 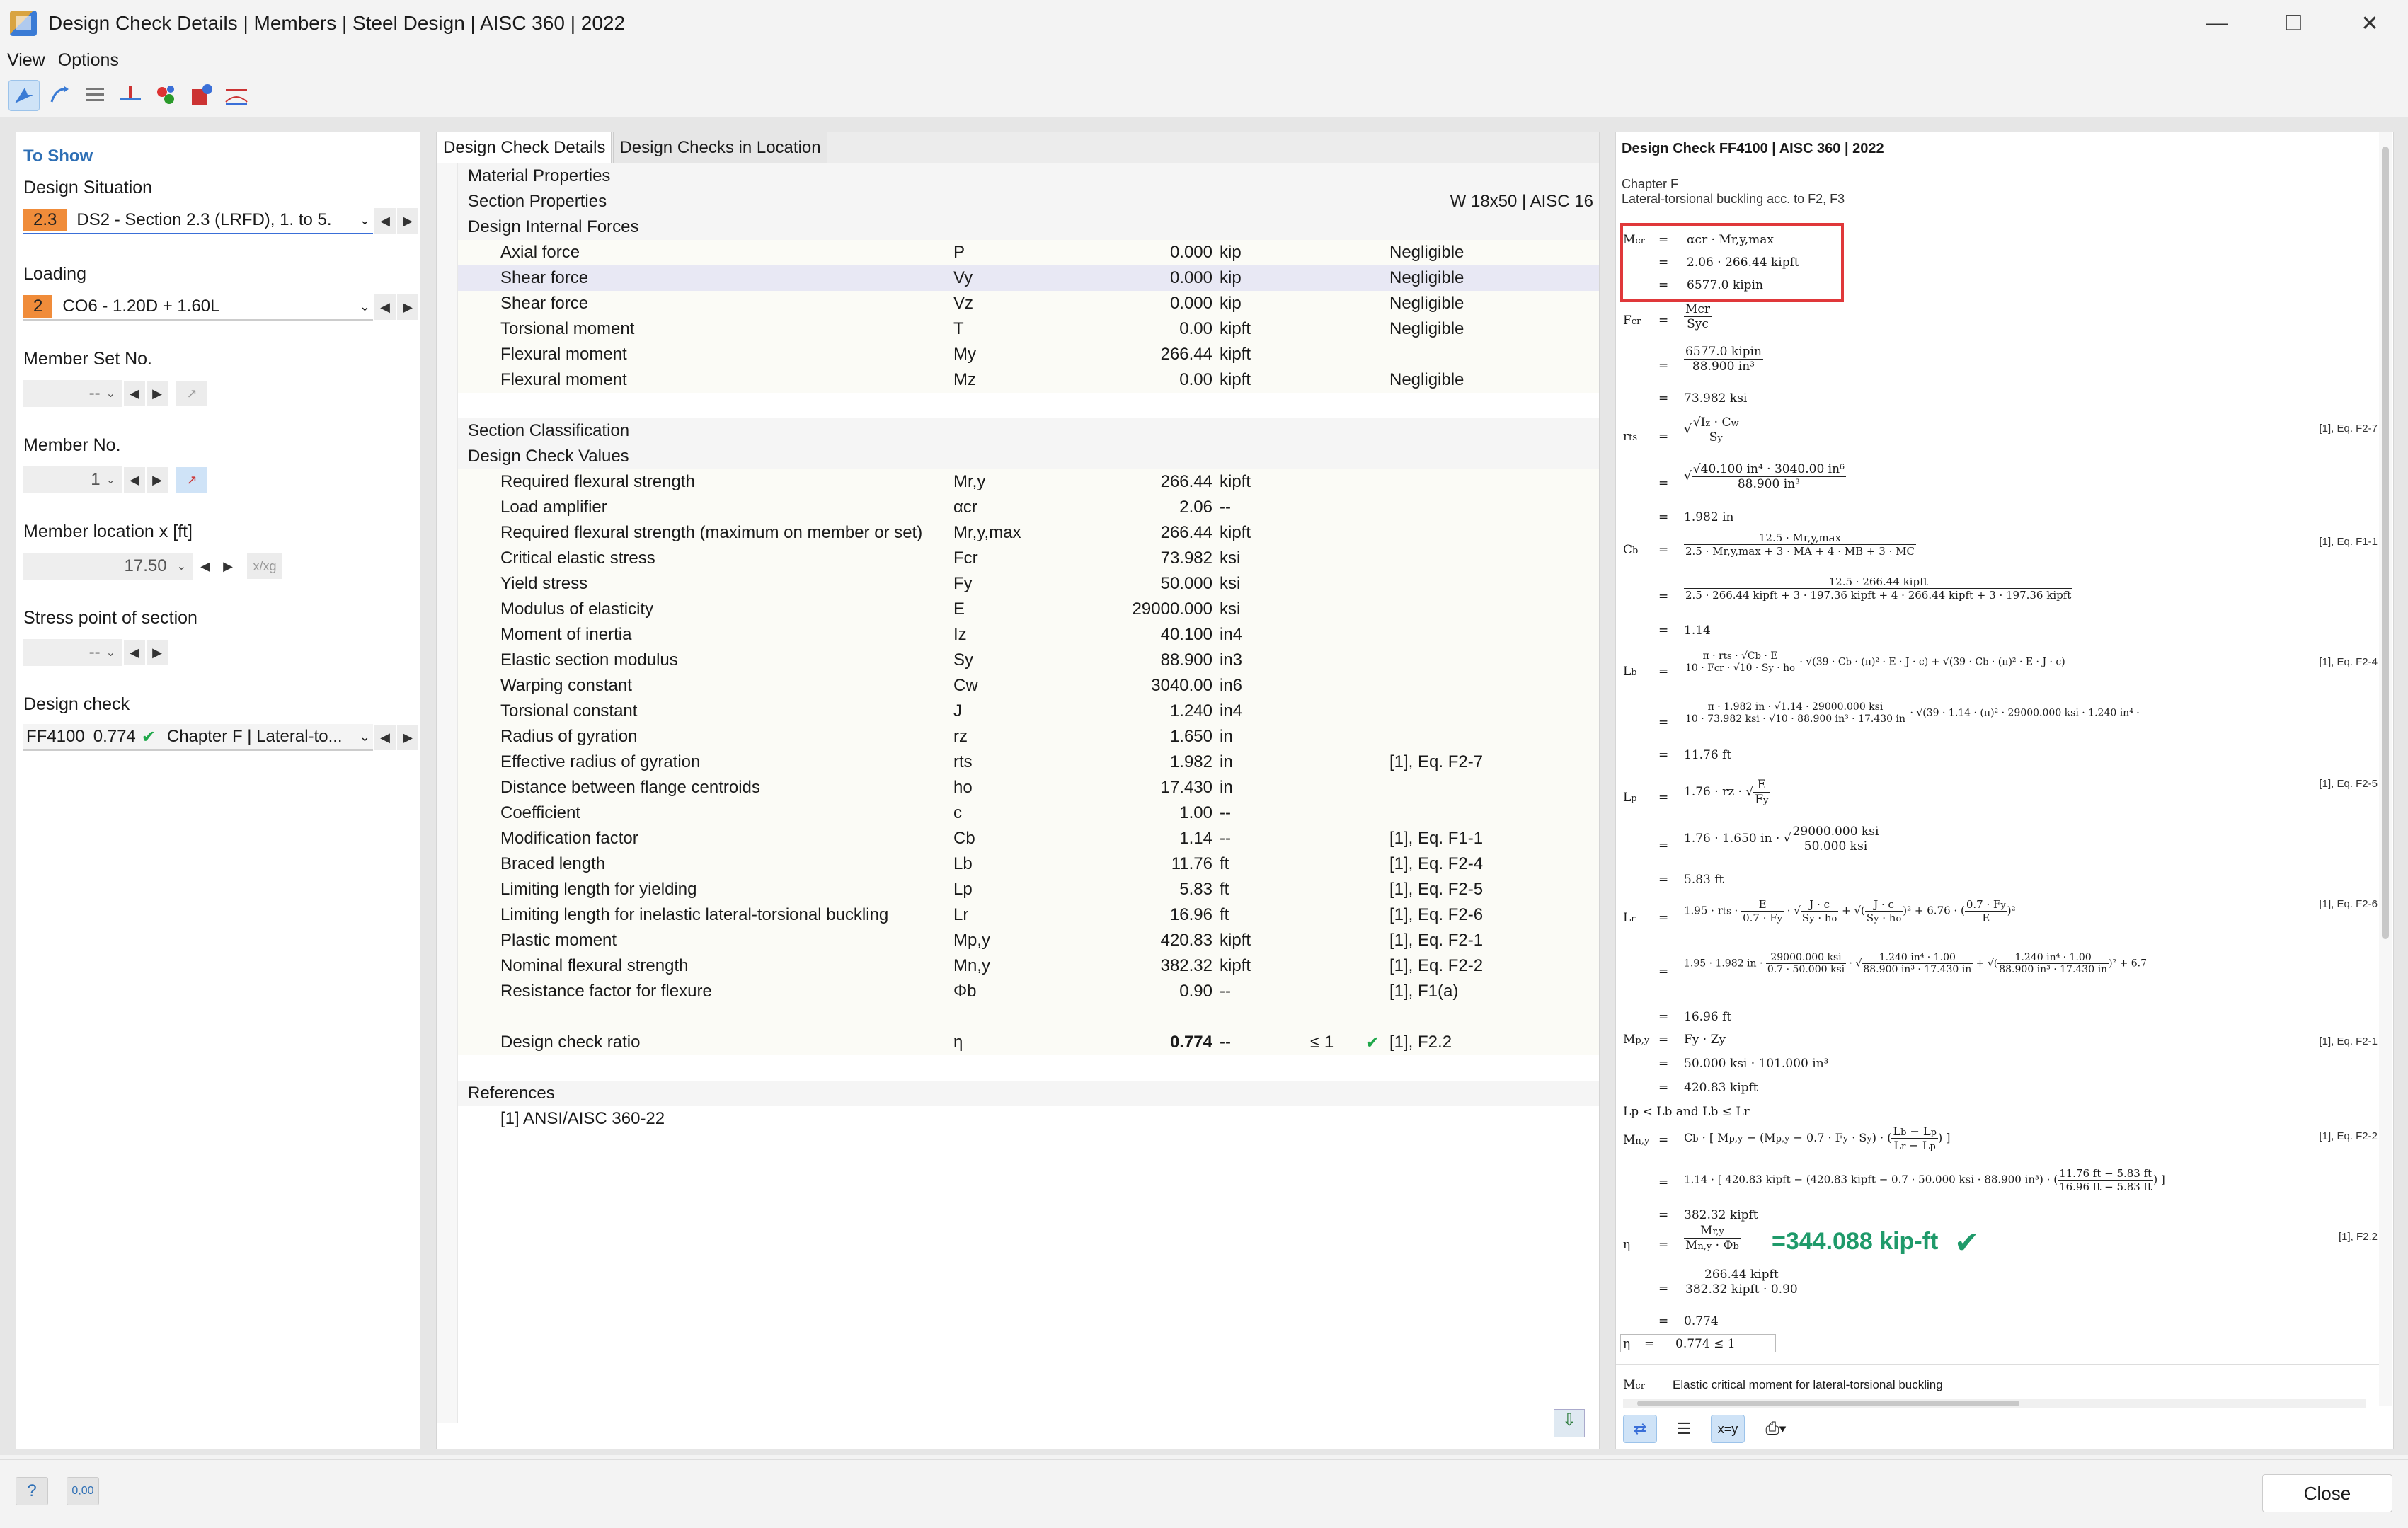 What do you see at coordinates (1663, 1088) in the screenshot?
I see `equals: =` at bounding box center [1663, 1088].